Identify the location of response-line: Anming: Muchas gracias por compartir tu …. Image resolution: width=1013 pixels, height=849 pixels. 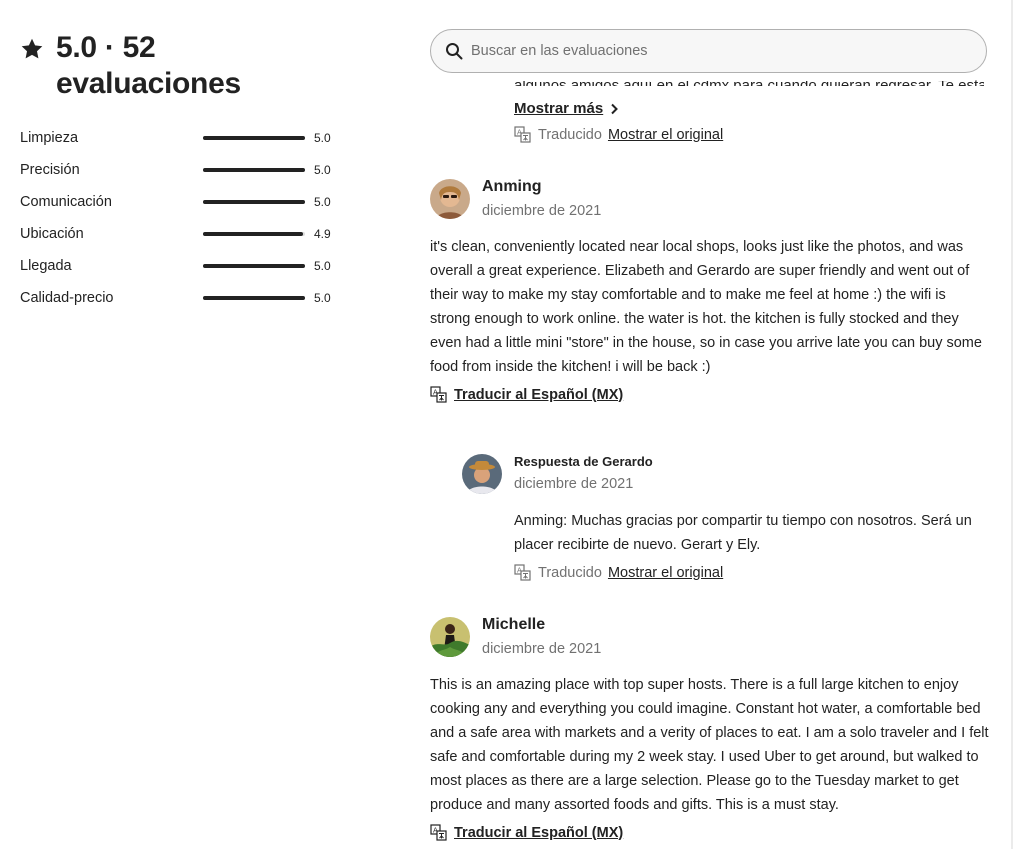
(743, 521).